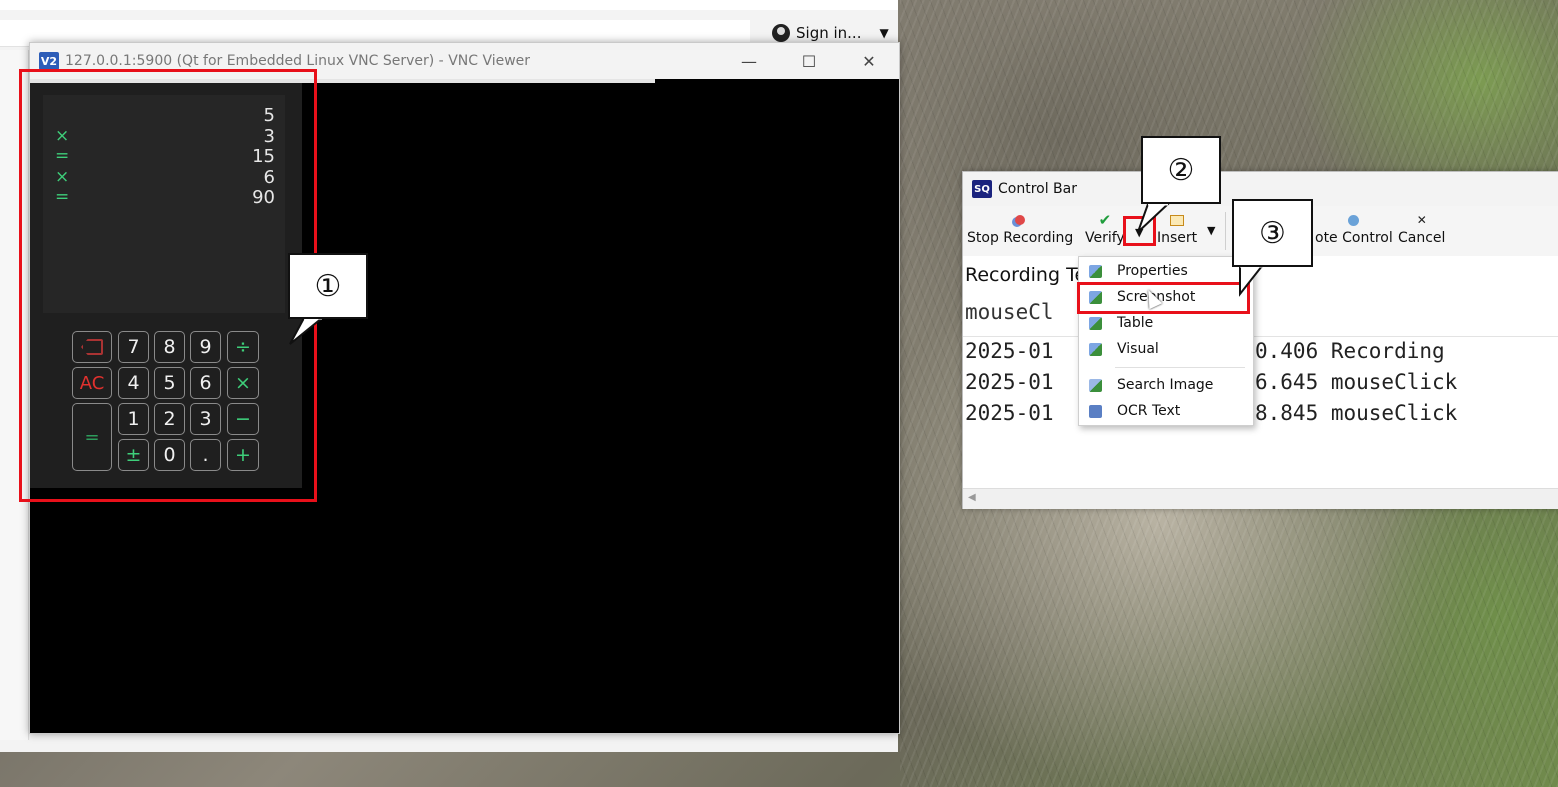  I want to click on window-controls: — ☐ ✕, so click(809, 61).